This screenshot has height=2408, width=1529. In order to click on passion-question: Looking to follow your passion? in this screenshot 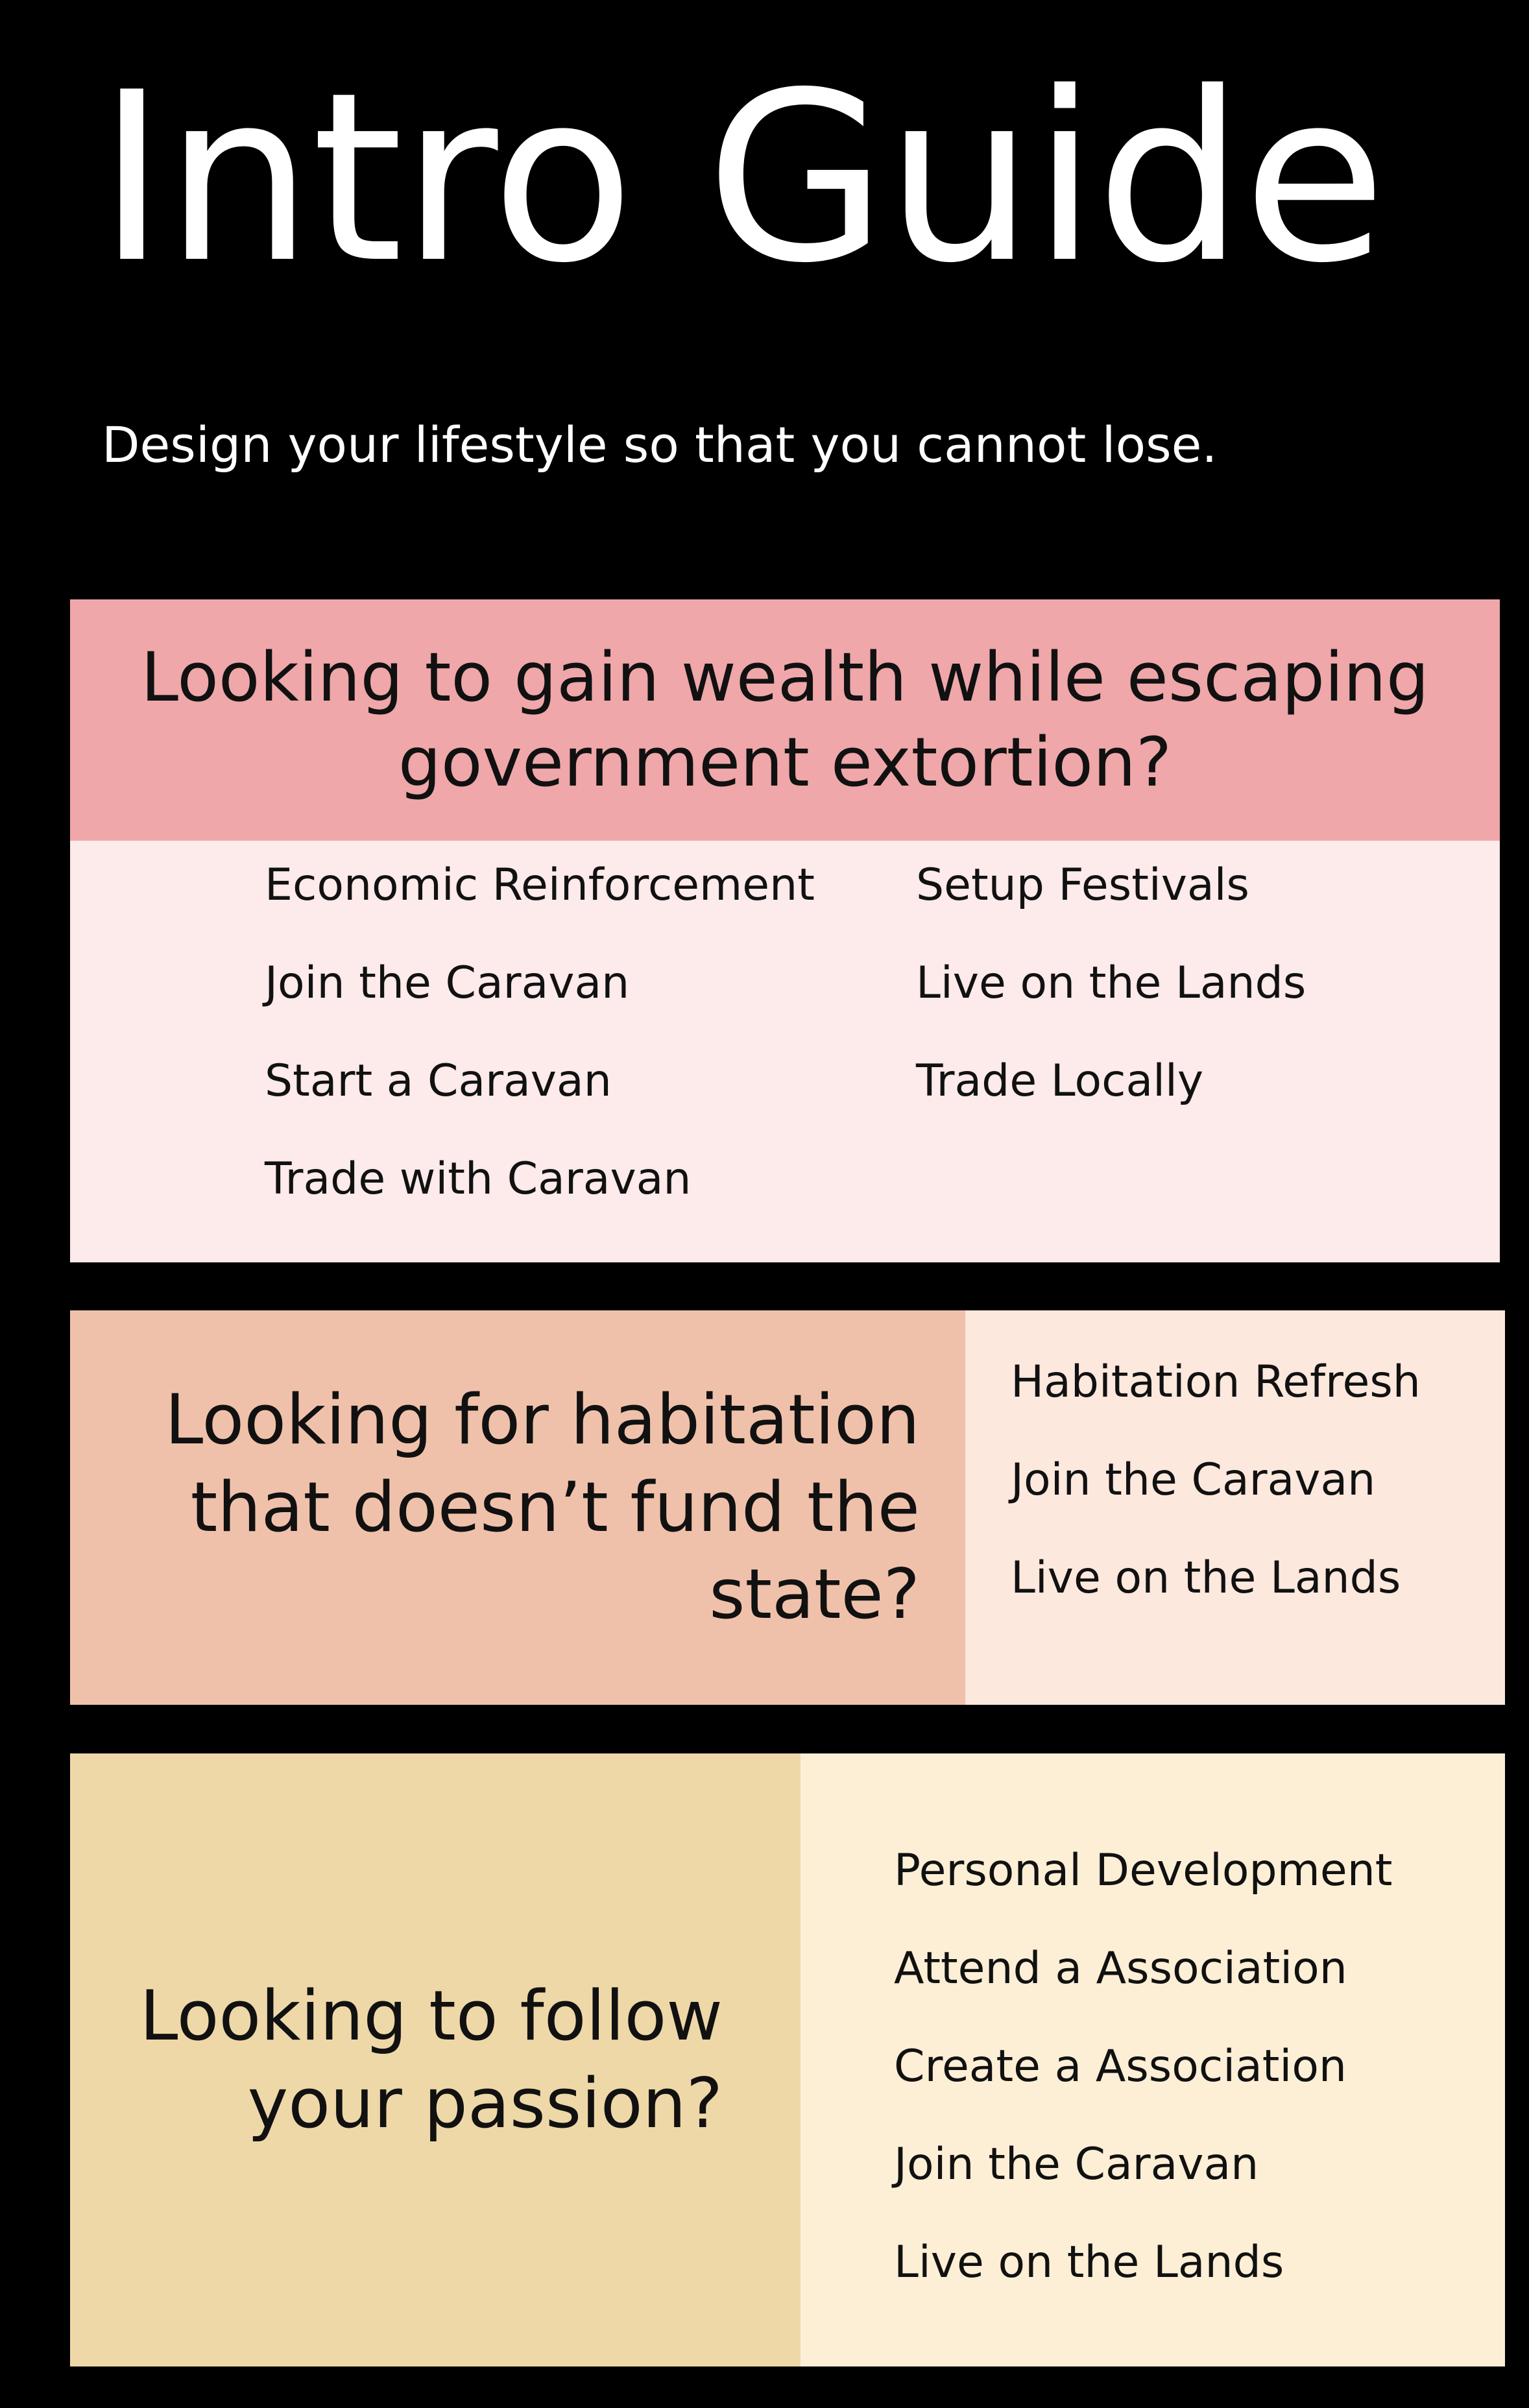, I will do `click(431, 2059)`.